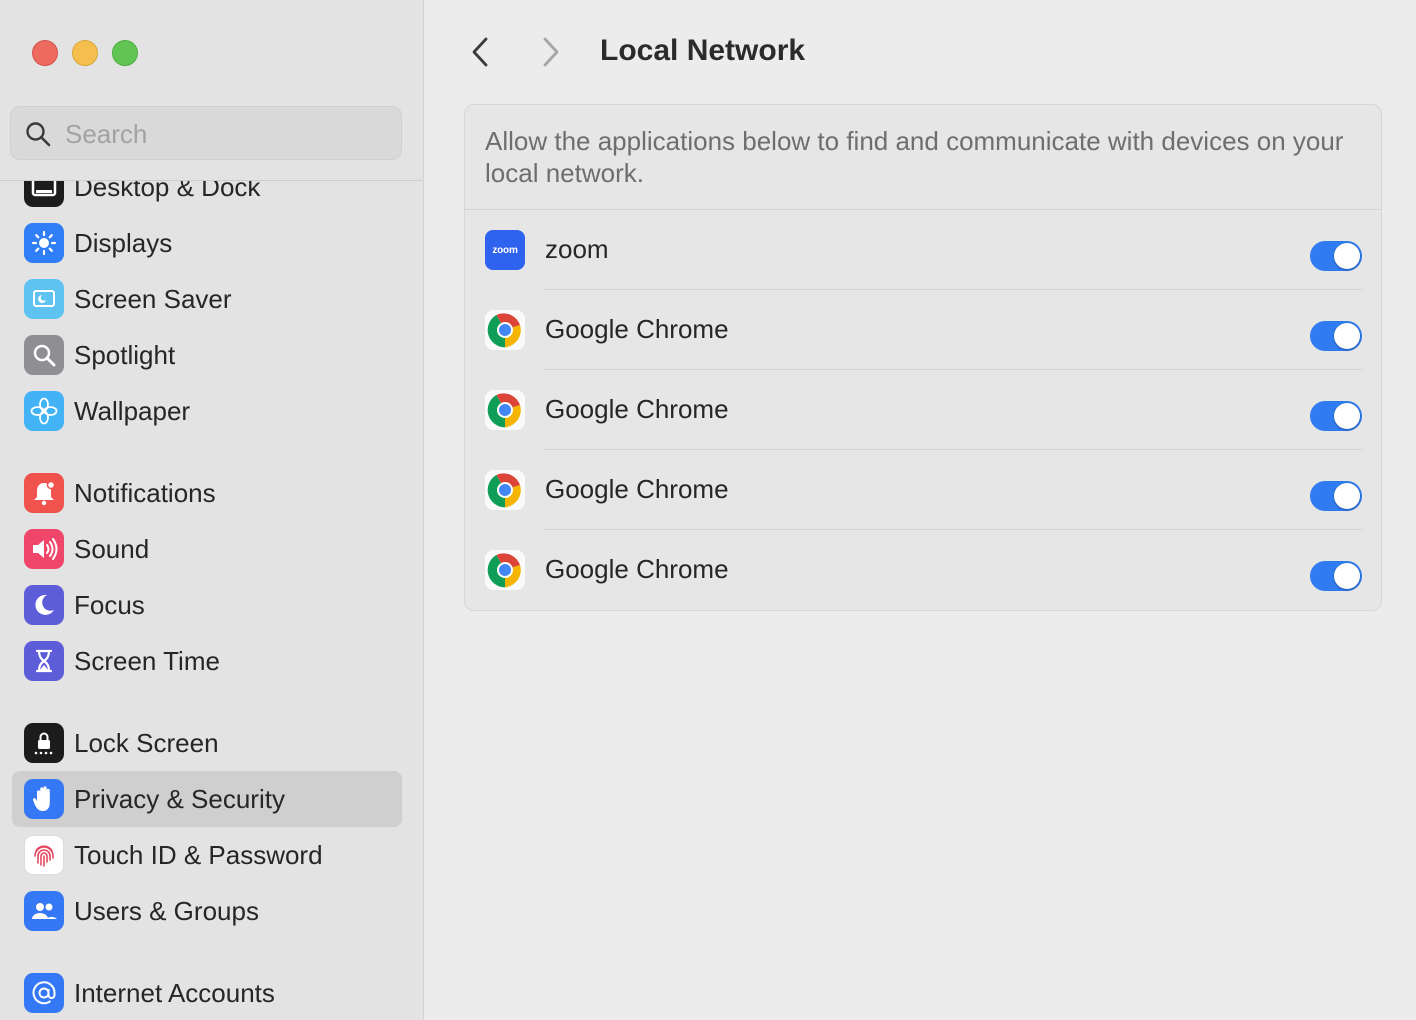 This screenshot has width=1416, height=1020. Describe the element at coordinates (109, 605) in the screenshot. I see `sidebar-item-label: Focus` at that location.